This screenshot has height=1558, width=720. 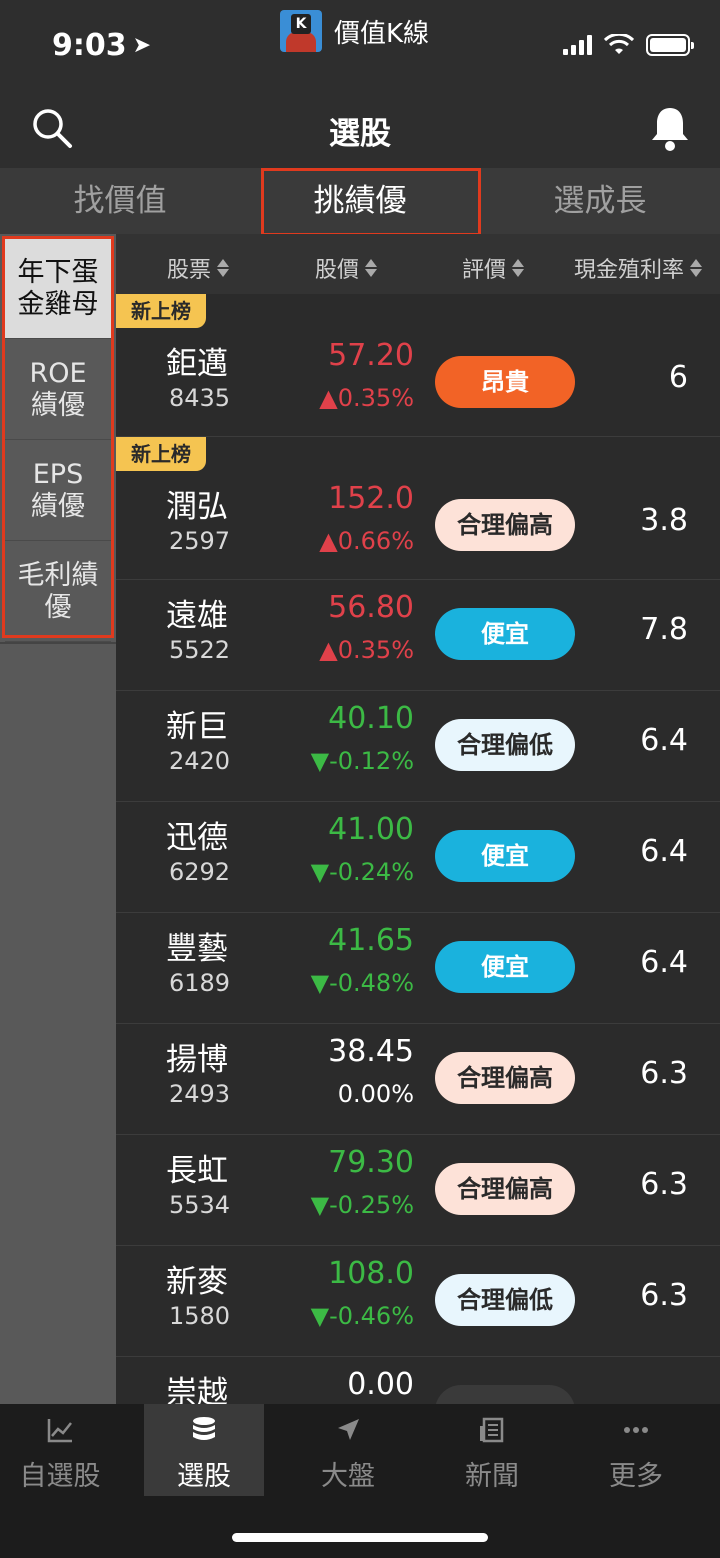 What do you see at coordinates (418, 264) in the screenshot?
I see `table-header: 股票 股價 評價 現金殖利率` at bounding box center [418, 264].